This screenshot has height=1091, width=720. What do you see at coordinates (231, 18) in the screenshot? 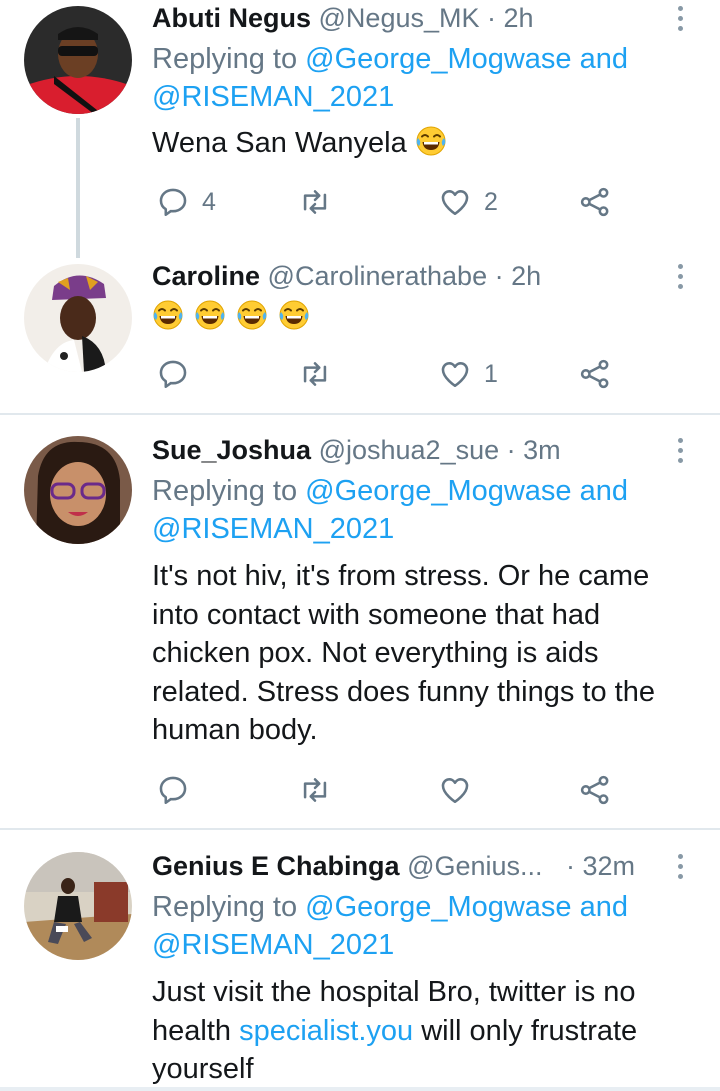
I see `display-name: Abuti Negus` at bounding box center [231, 18].